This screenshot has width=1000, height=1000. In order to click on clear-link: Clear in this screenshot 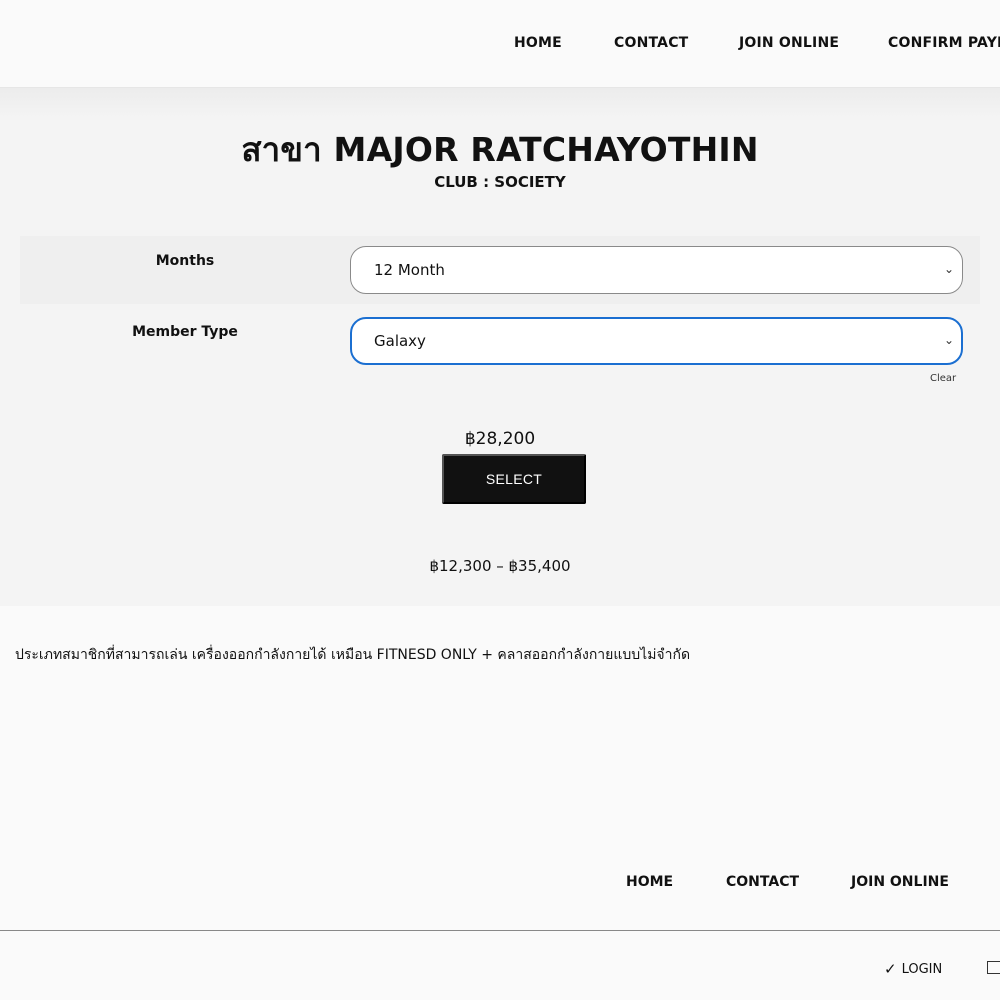, I will do `click(943, 378)`.